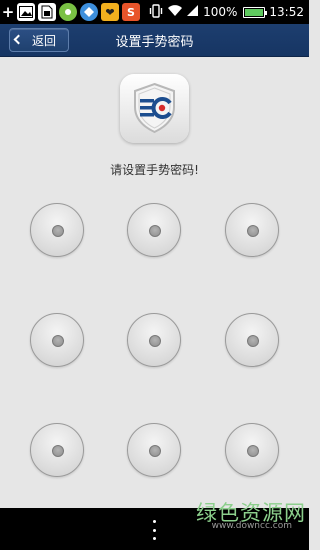  I want to click on vibrate-icon, so click(156, 12).